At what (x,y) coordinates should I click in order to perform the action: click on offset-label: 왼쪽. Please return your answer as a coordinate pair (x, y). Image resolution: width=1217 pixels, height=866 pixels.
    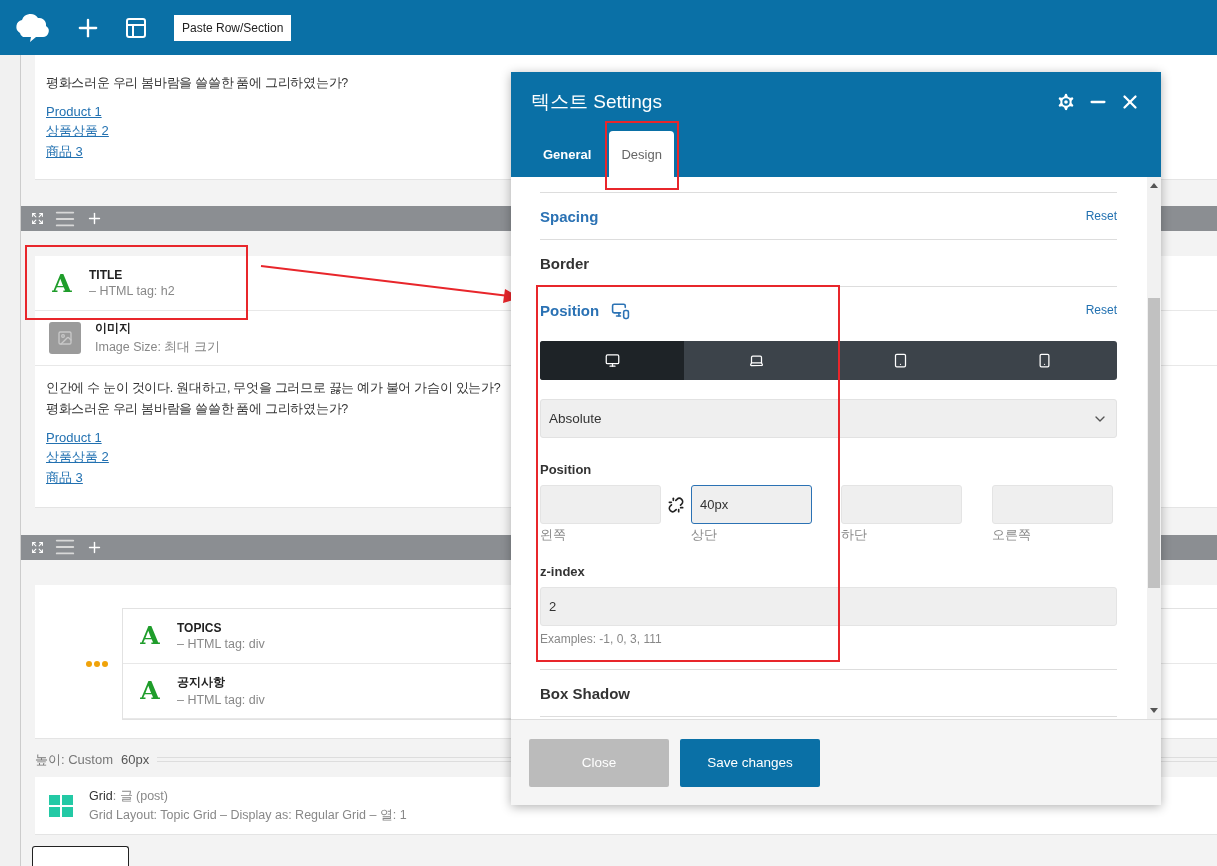
    Looking at the image, I should click on (553, 535).